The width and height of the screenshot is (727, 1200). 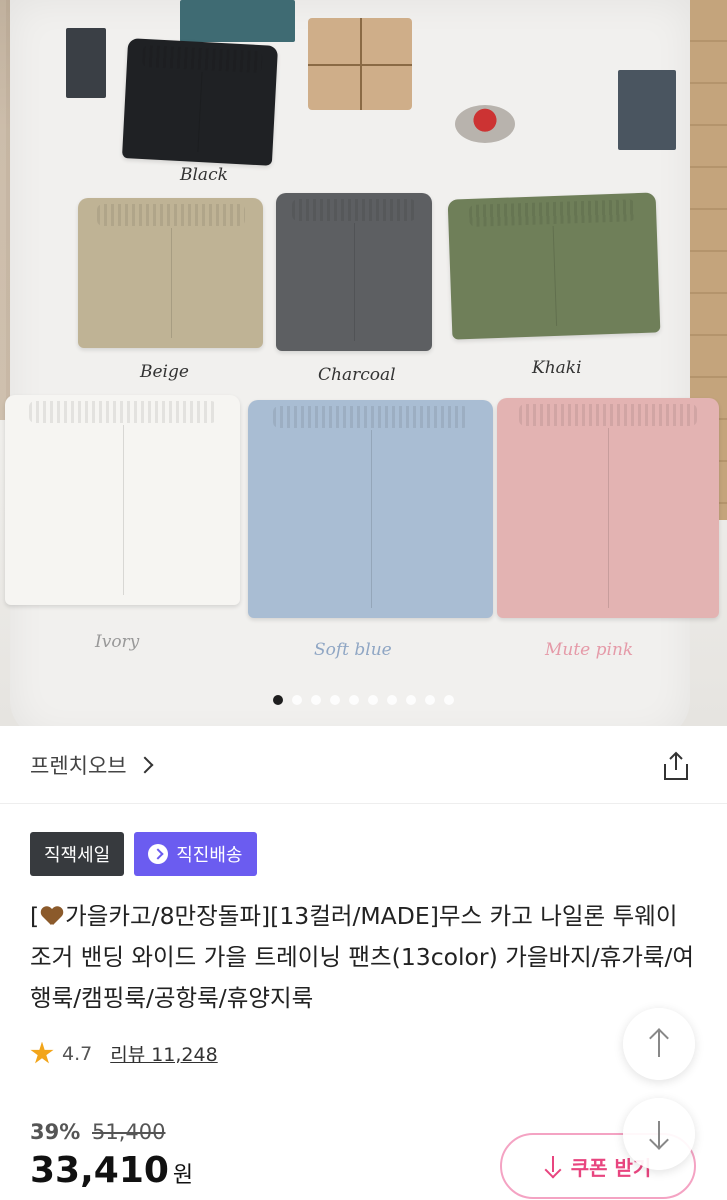 I want to click on original-price: 51,400, so click(x=129, y=1132).